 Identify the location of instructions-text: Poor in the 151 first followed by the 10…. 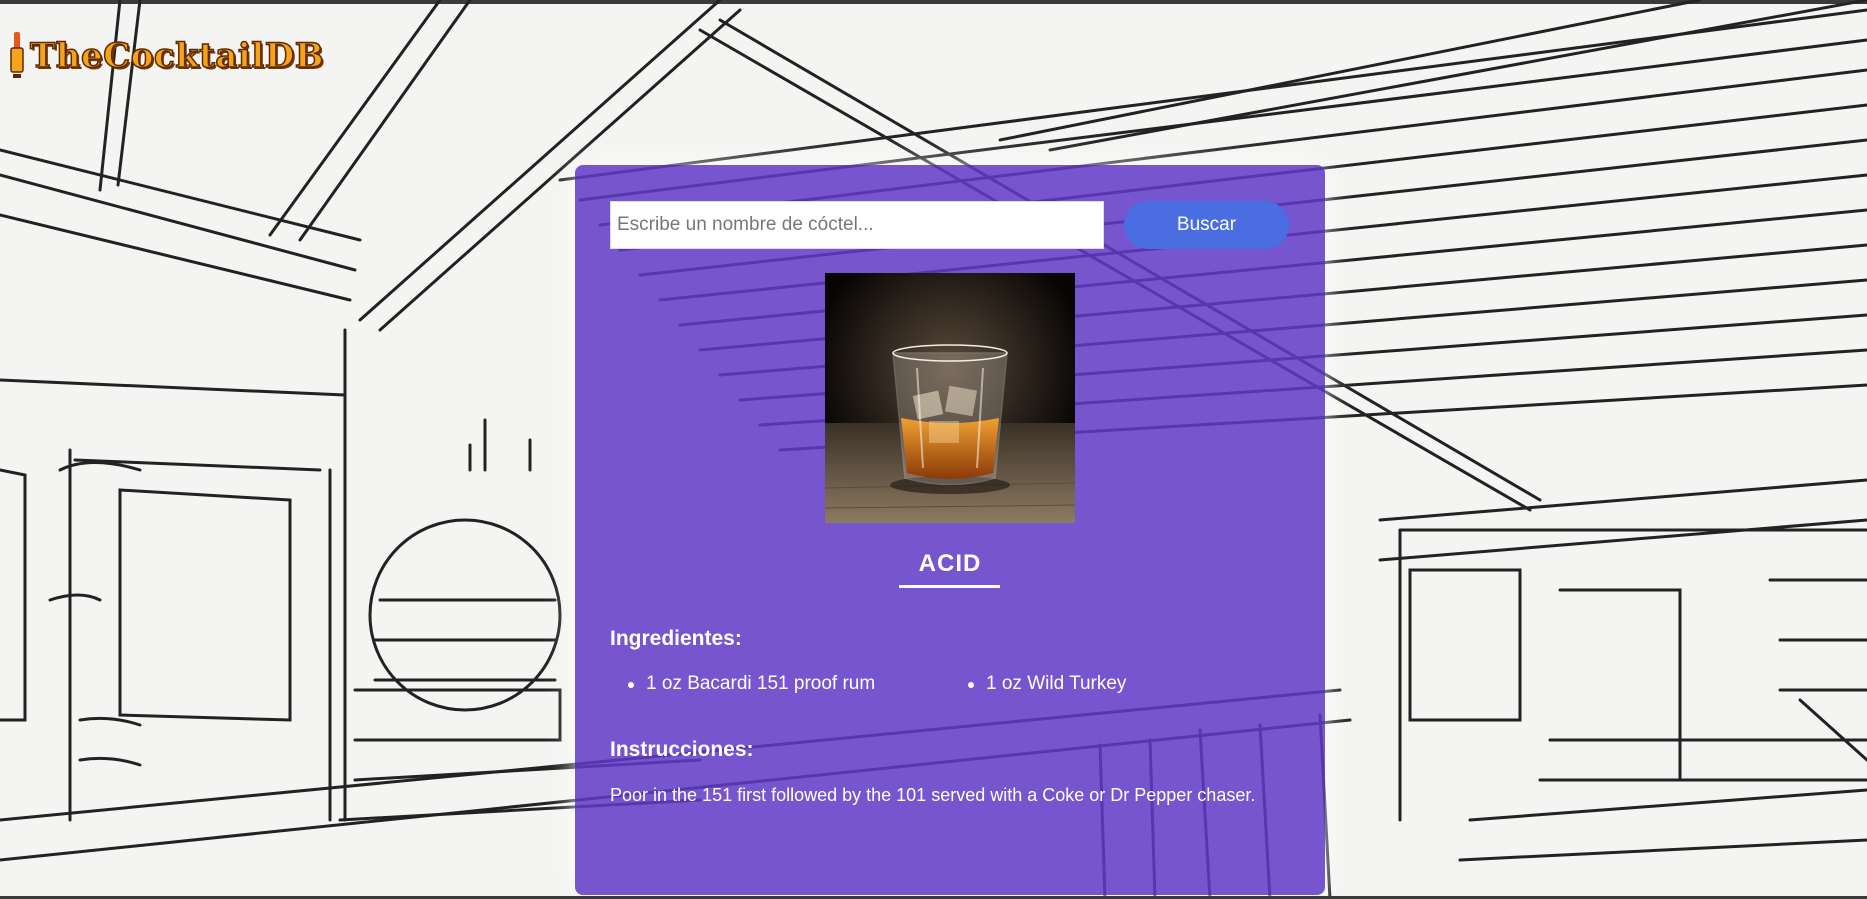
(933, 795).